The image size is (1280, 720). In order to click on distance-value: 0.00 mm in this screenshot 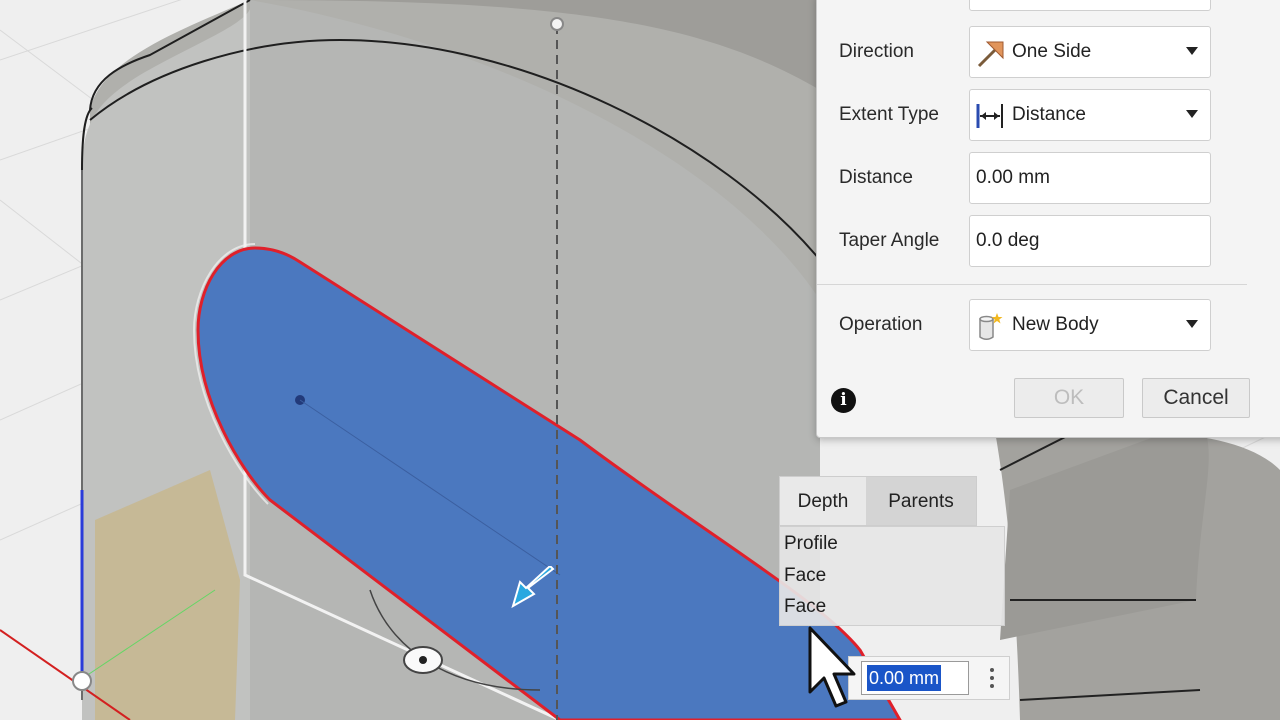, I will do `click(1013, 177)`.